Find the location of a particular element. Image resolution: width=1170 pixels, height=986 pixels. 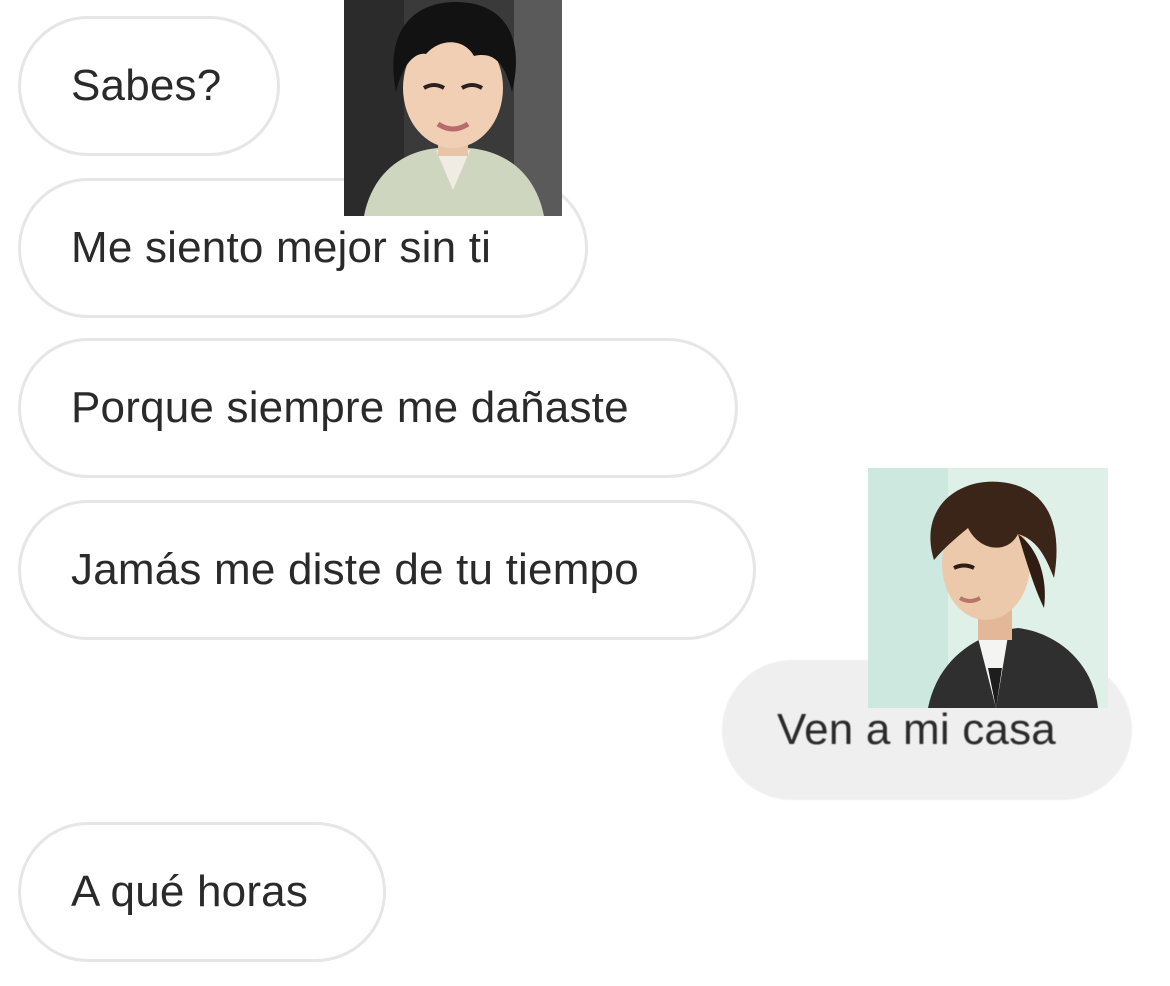

message-text: Porque siempre me dañaste is located at coordinates (350, 407).